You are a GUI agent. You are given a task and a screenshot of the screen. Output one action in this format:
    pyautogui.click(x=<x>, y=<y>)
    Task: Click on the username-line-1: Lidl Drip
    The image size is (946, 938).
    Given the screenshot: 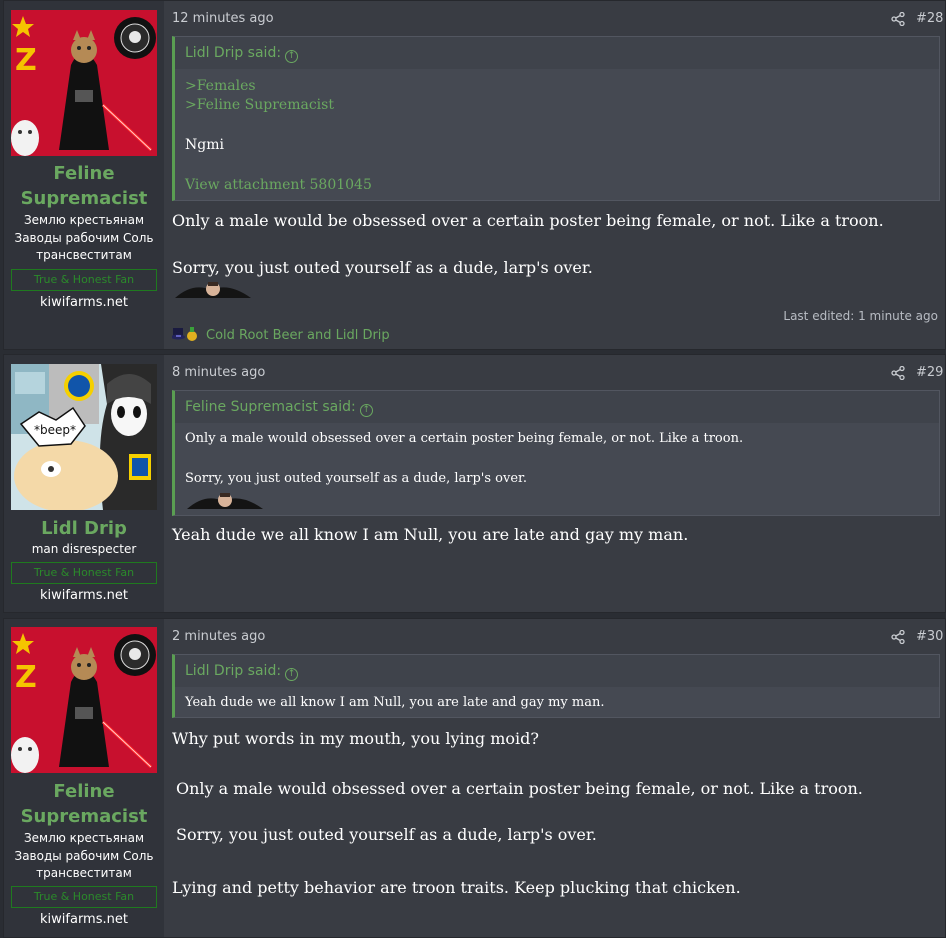 What is the action you would take?
    pyautogui.click(x=84, y=528)
    